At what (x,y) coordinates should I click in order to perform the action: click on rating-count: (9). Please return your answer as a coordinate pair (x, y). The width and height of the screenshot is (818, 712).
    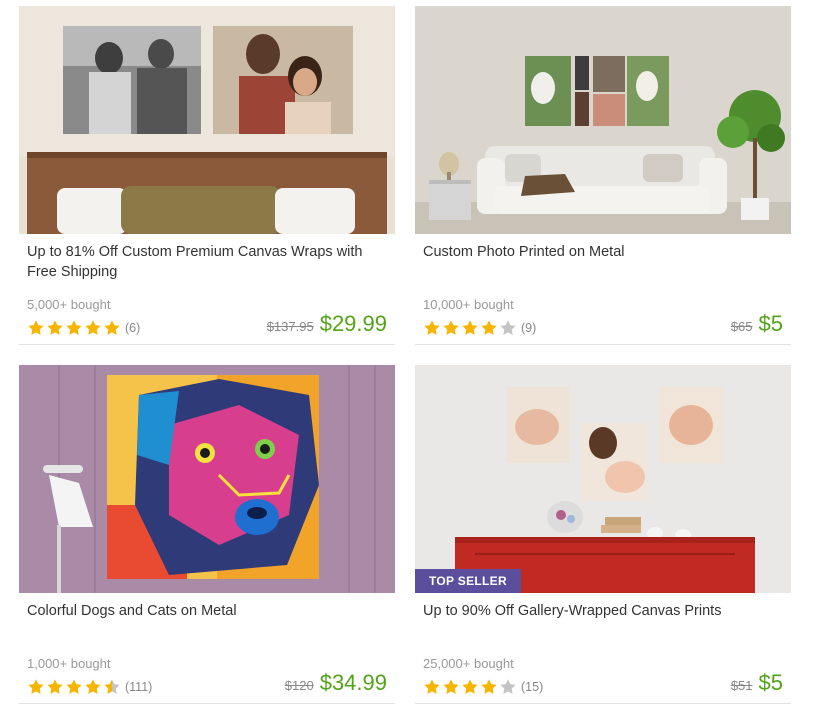
    Looking at the image, I should click on (529, 328).